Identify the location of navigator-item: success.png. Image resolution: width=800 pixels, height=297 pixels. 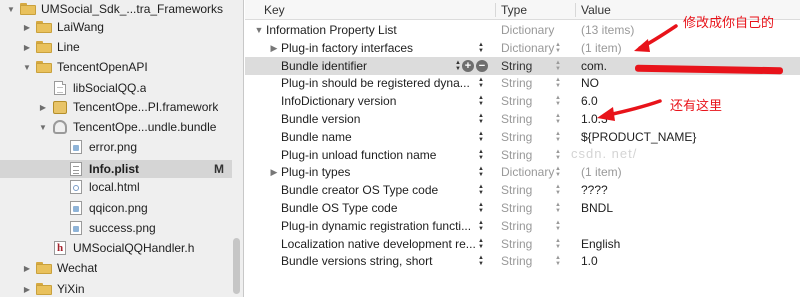
(116, 228).